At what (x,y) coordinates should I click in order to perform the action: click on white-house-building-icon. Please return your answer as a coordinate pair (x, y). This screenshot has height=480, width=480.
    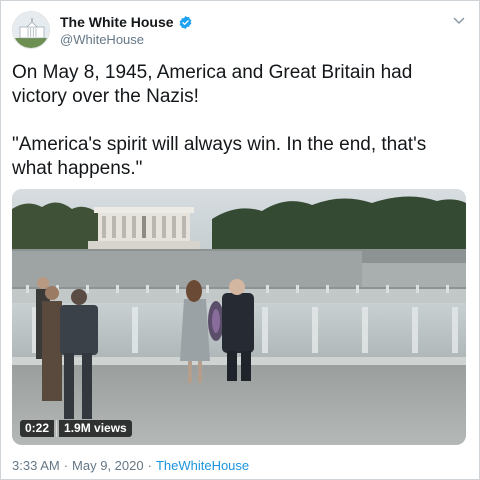
    Looking at the image, I should click on (31, 30).